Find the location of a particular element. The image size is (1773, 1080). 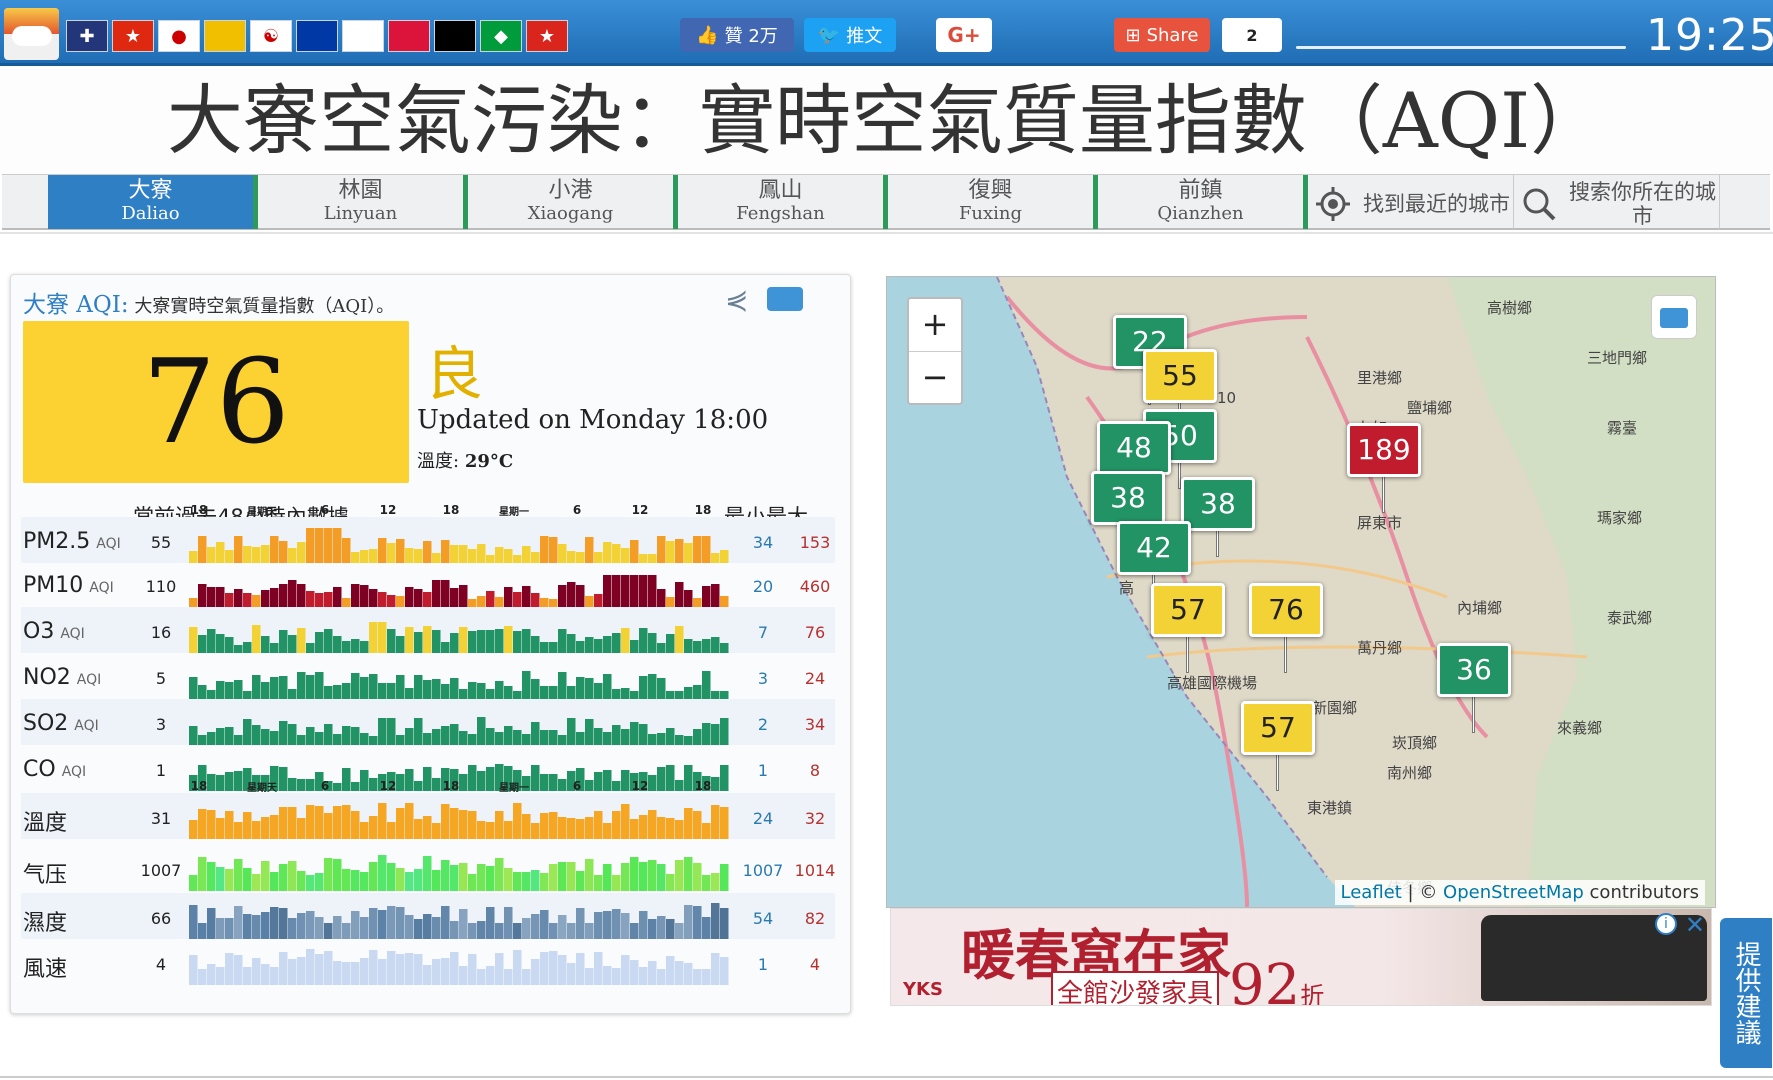

brazil-flag: ◆ is located at coordinates (501, 36).